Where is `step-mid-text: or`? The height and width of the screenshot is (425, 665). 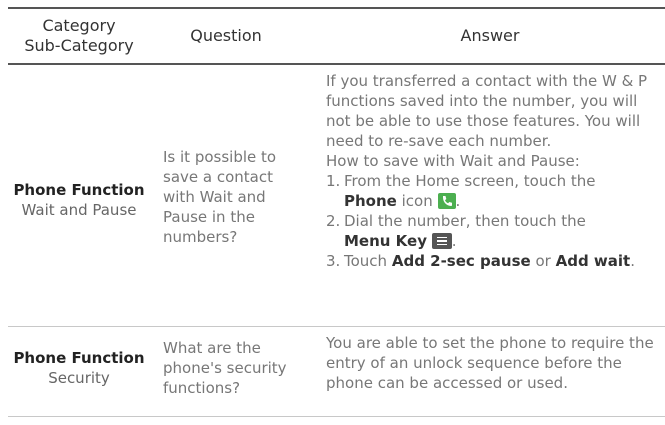 step-mid-text: or is located at coordinates (543, 261).